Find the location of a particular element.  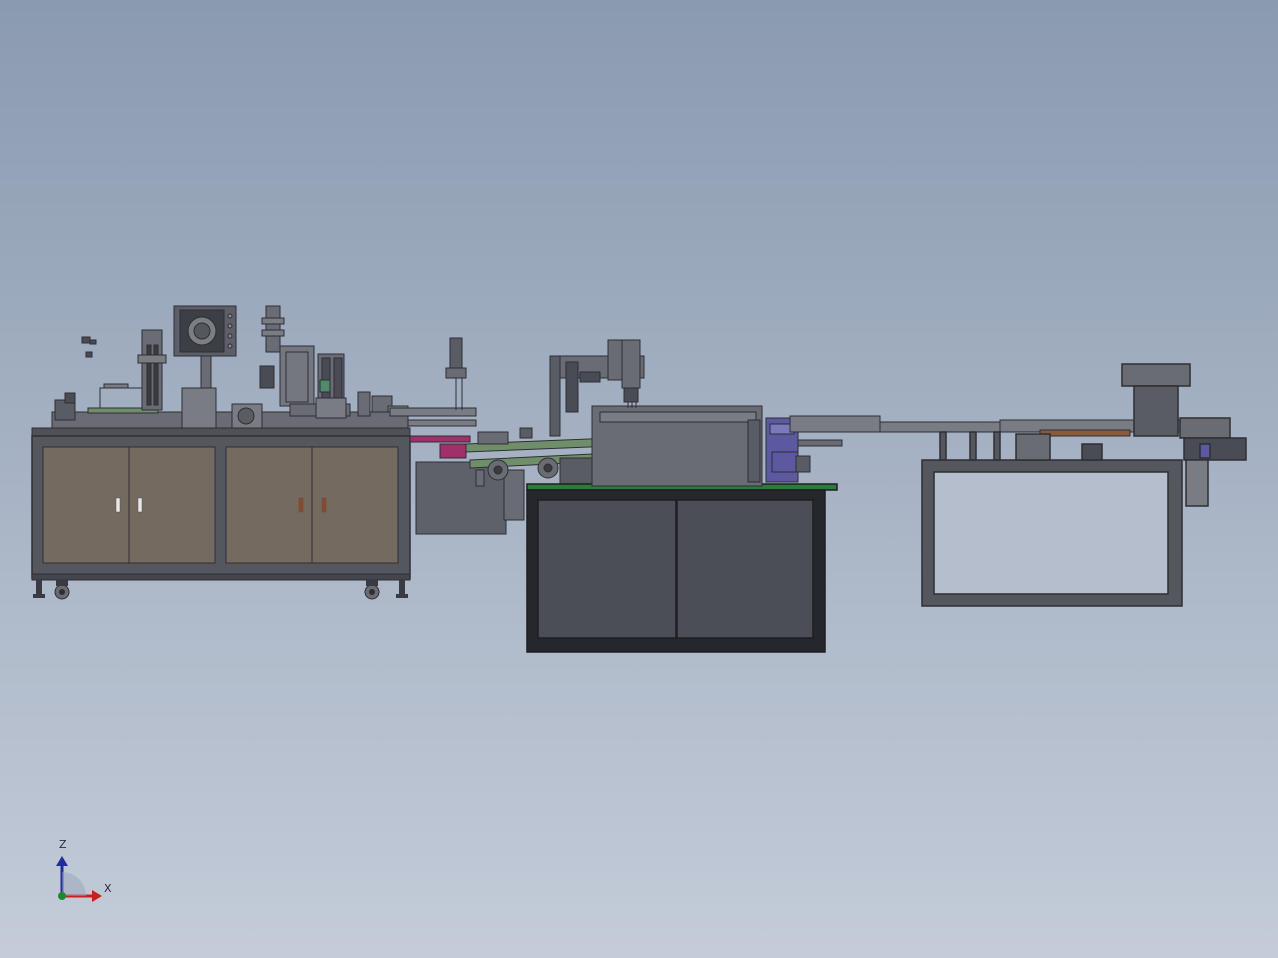

machine-1-top-mechanisms is located at coordinates (264, 367).